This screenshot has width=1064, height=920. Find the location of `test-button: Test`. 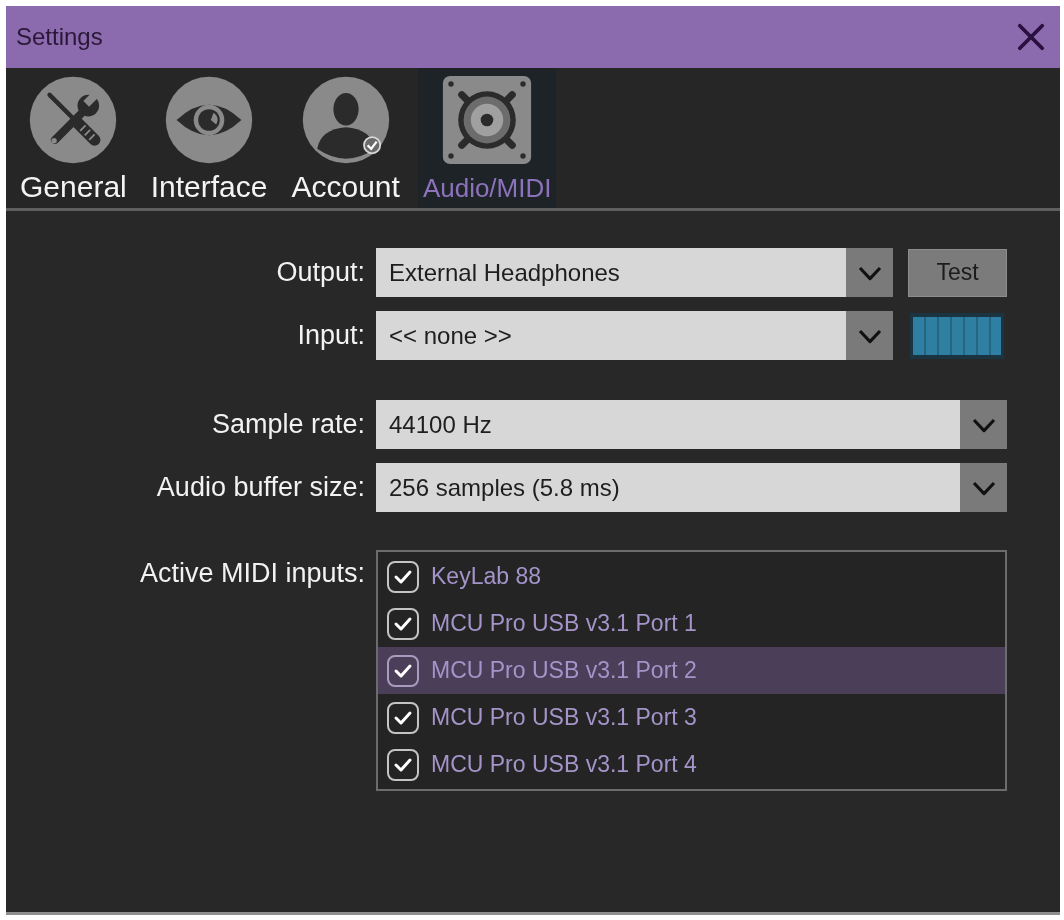

test-button: Test is located at coordinates (957, 272).